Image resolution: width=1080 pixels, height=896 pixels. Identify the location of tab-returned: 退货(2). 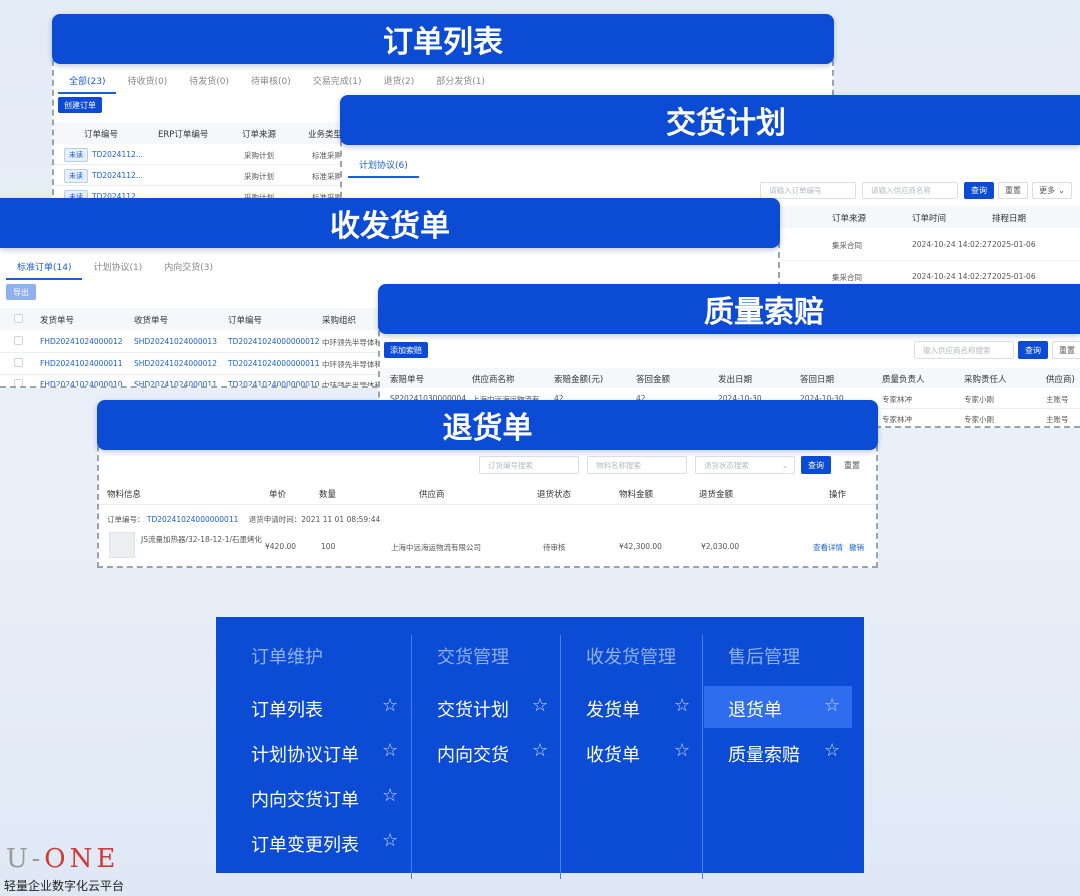
(398, 84).